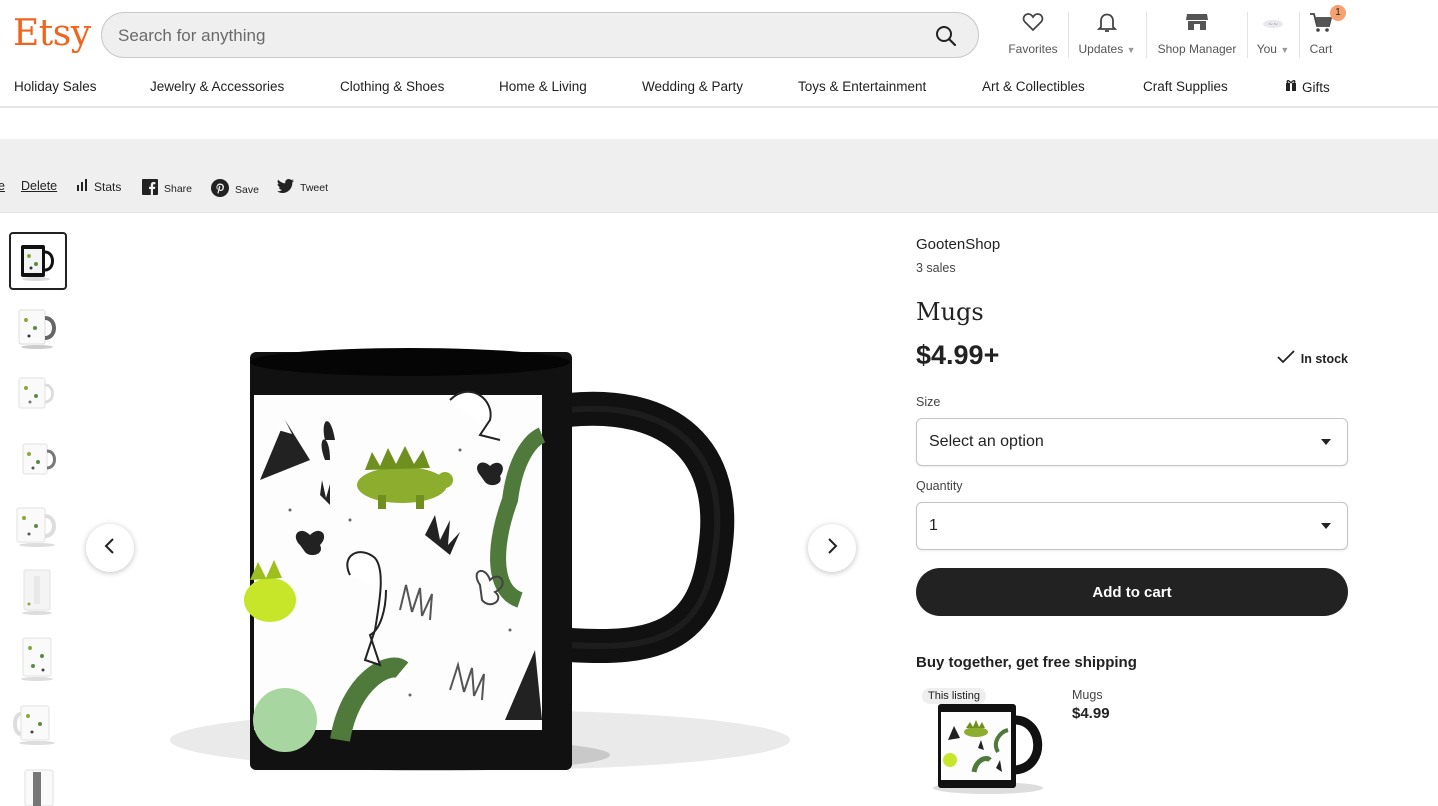 This screenshot has width=1438, height=806. I want to click on category-wedding: Wedding & Party, so click(692, 86).